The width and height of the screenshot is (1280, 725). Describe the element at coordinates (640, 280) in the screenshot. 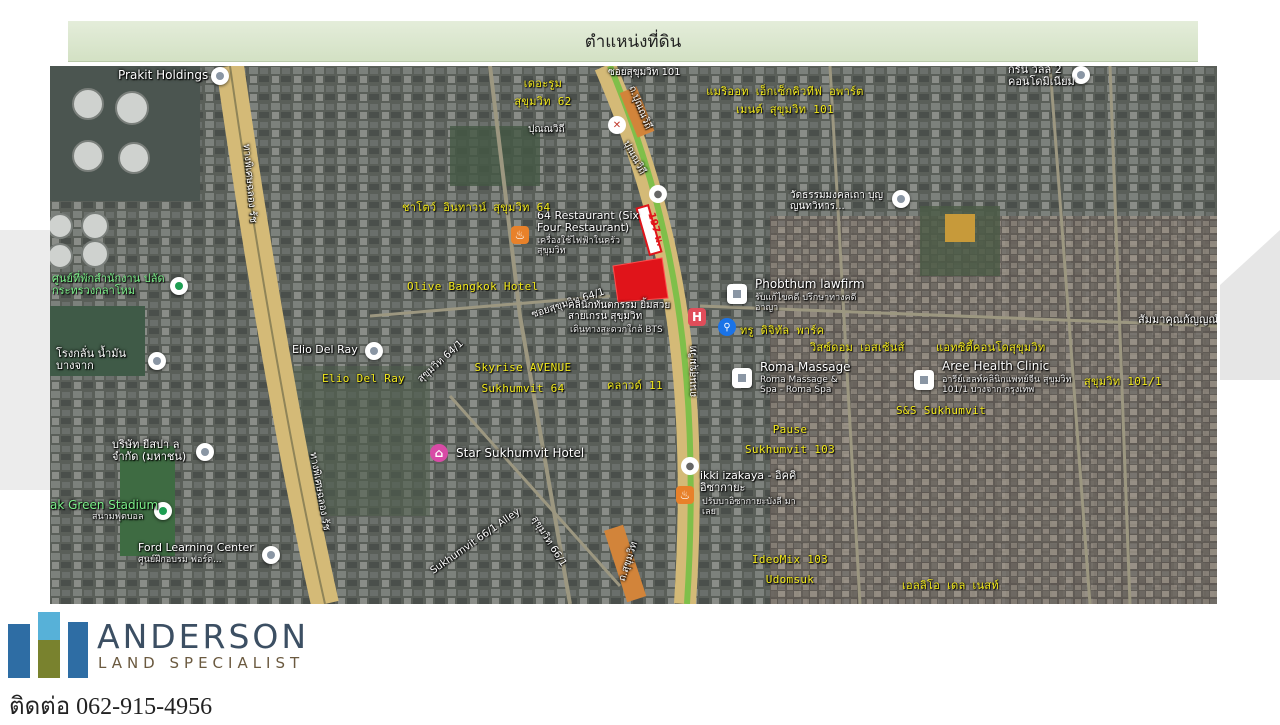

I see `land-plot-marker` at that location.